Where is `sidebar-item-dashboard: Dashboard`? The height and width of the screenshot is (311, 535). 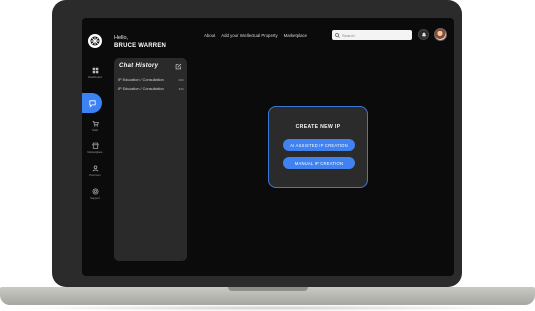
sidebar-item-dashboard: Dashboard is located at coordinates (95, 73).